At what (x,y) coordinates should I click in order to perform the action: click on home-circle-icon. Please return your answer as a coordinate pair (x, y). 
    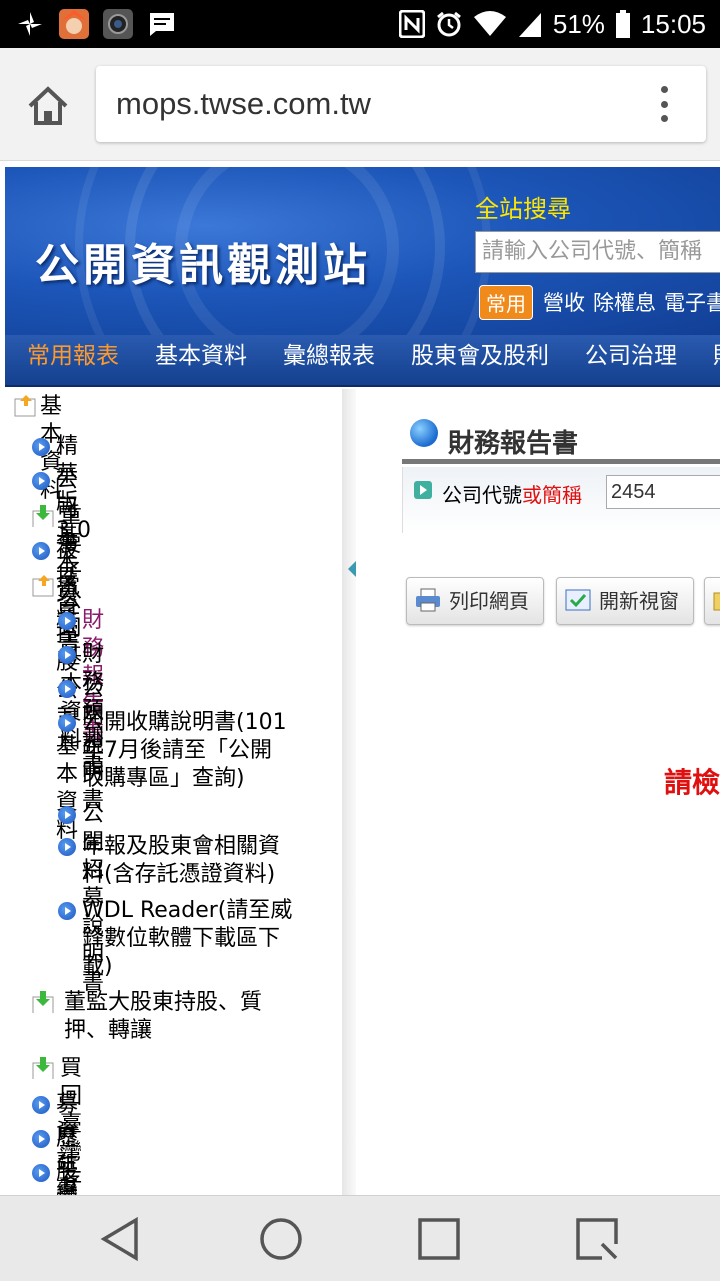
    Looking at the image, I should click on (281, 1239).